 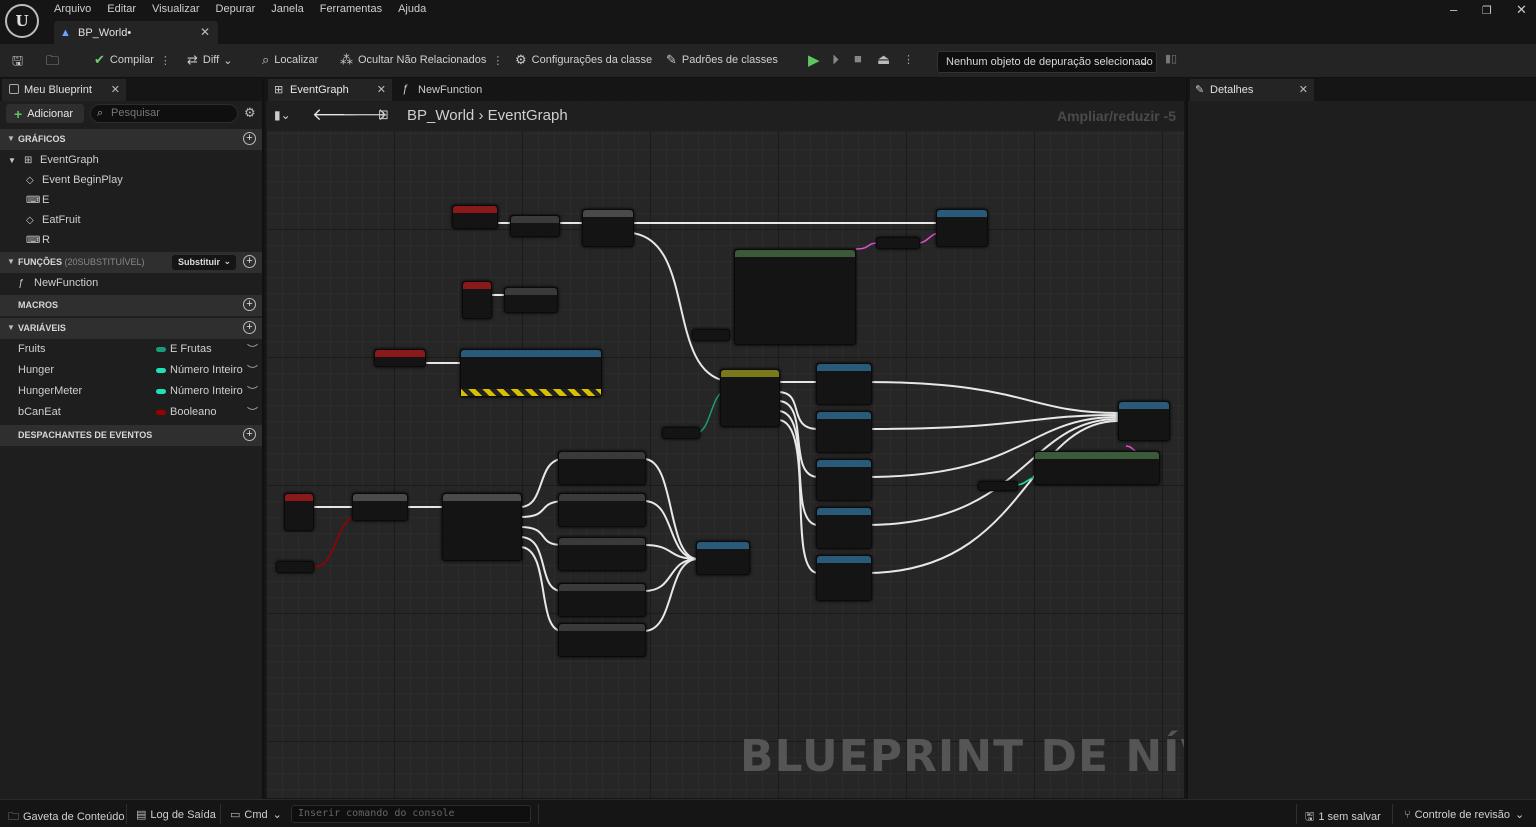 What do you see at coordinates (131, 220) in the screenshot?
I see `graph-item-eatfruit: ◇ EatFruit` at bounding box center [131, 220].